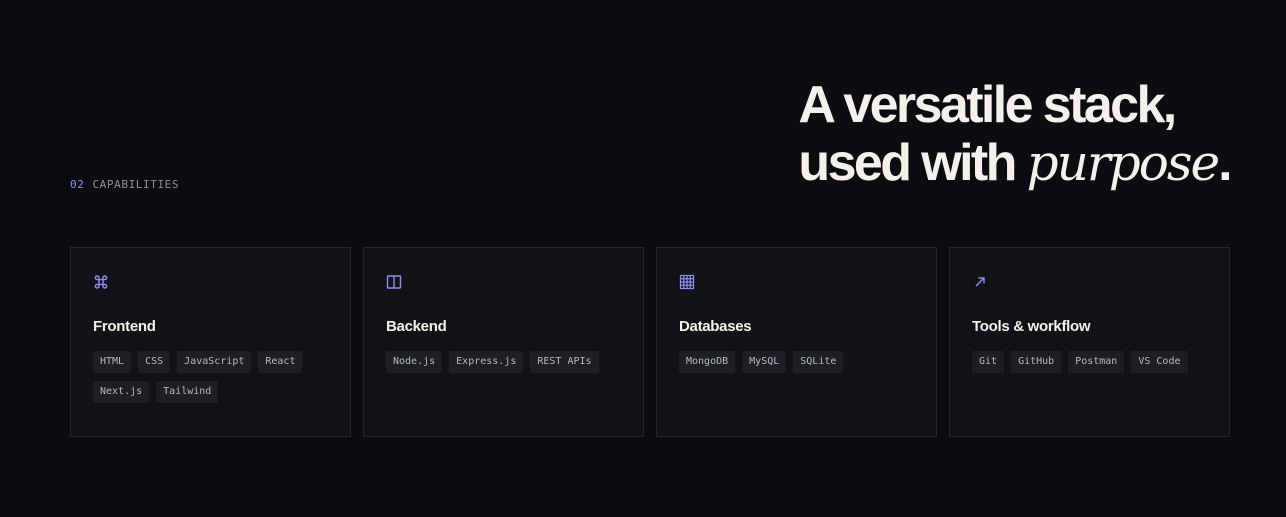 Image resolution: width=1286 pixels, height=517 pixels. I want to click on tag: Node.js, so click(414, 362).